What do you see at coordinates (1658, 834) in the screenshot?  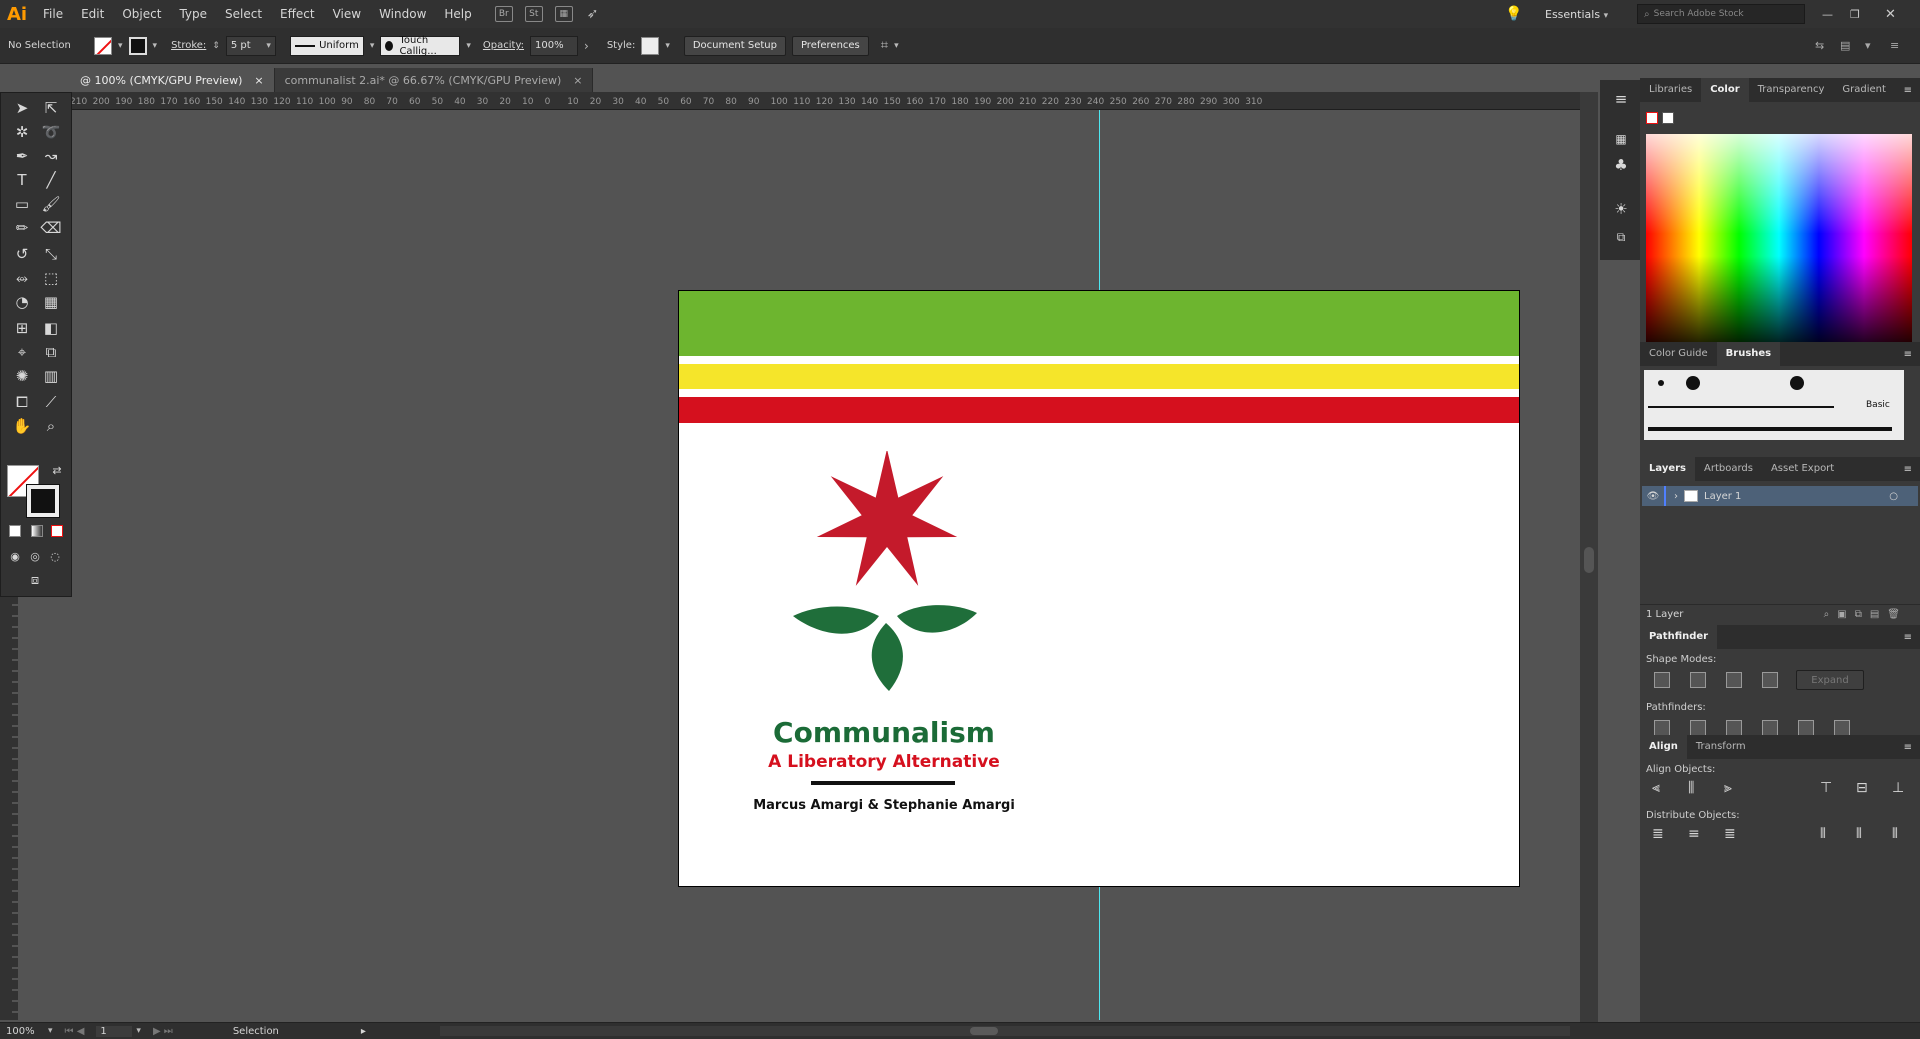 I see `distribute-top-icon: ≣` at bounding box center [1658, 834].